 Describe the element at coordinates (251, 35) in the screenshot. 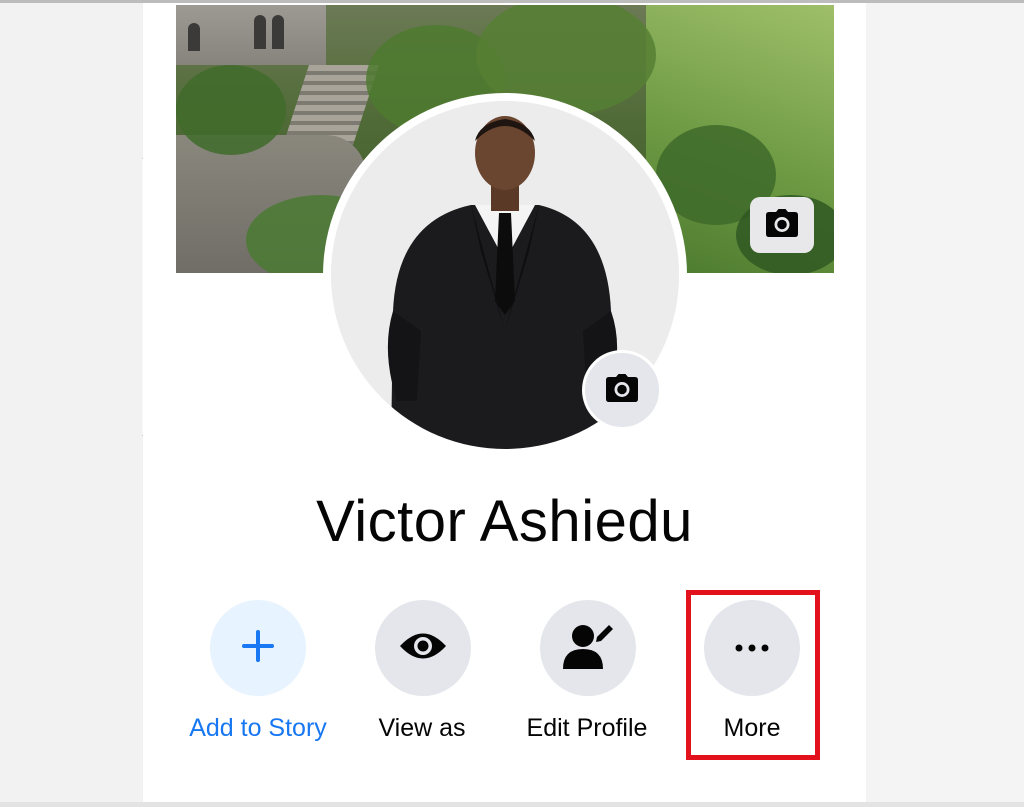

I see `cover-building` at that location.